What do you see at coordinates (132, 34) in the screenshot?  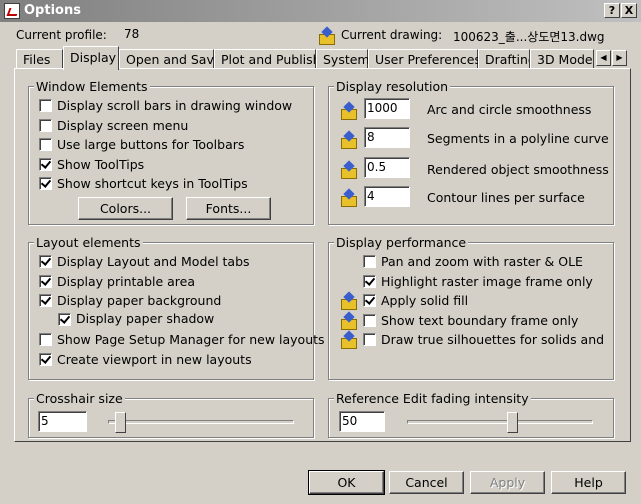 I see `profile-value: 78` at bounding box center [132, 34].